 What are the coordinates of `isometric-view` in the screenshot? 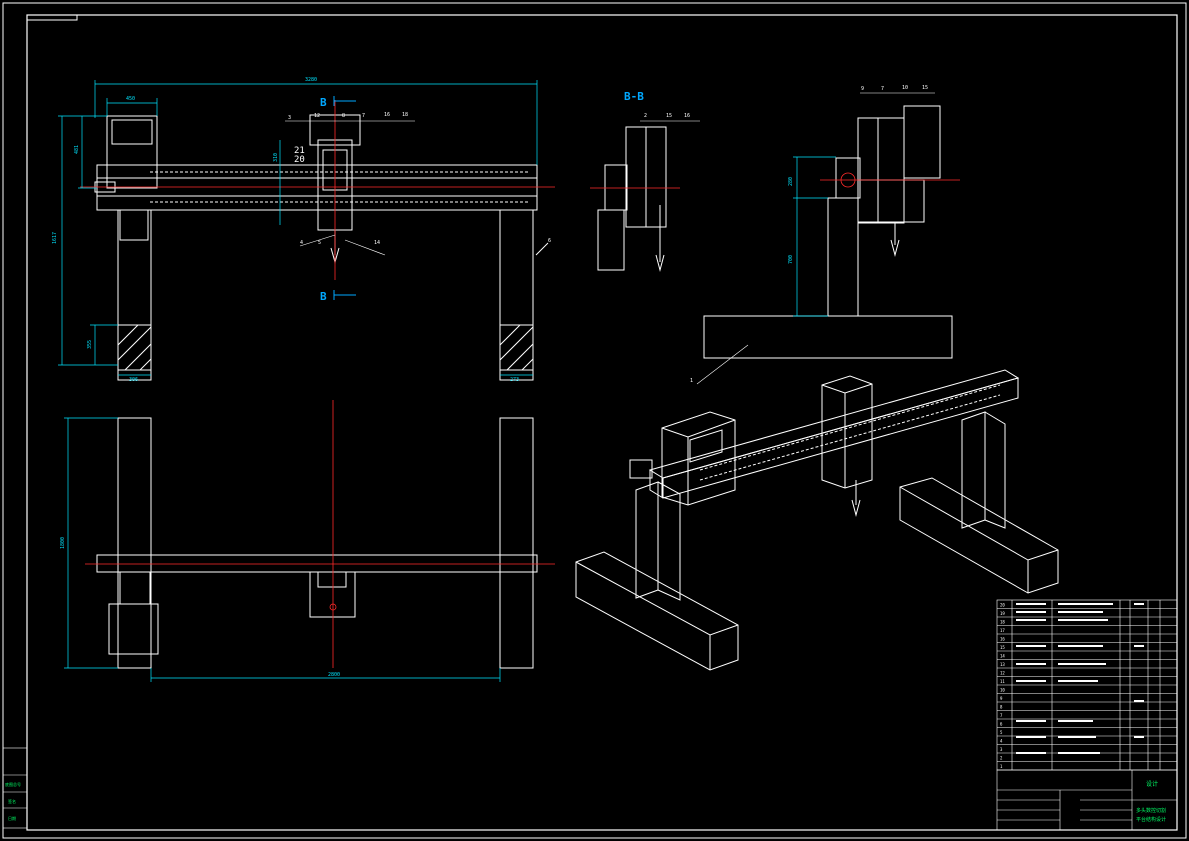 It's located at (817, 520).